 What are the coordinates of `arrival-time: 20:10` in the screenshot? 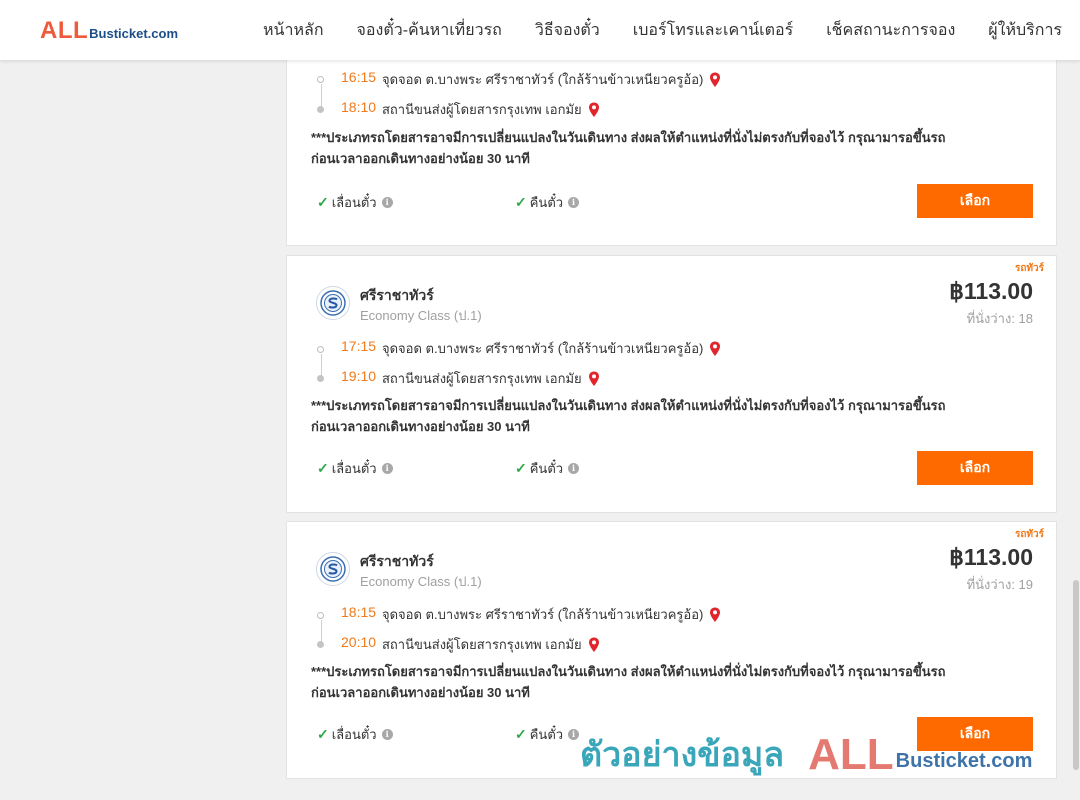 It's located at (359, 642).